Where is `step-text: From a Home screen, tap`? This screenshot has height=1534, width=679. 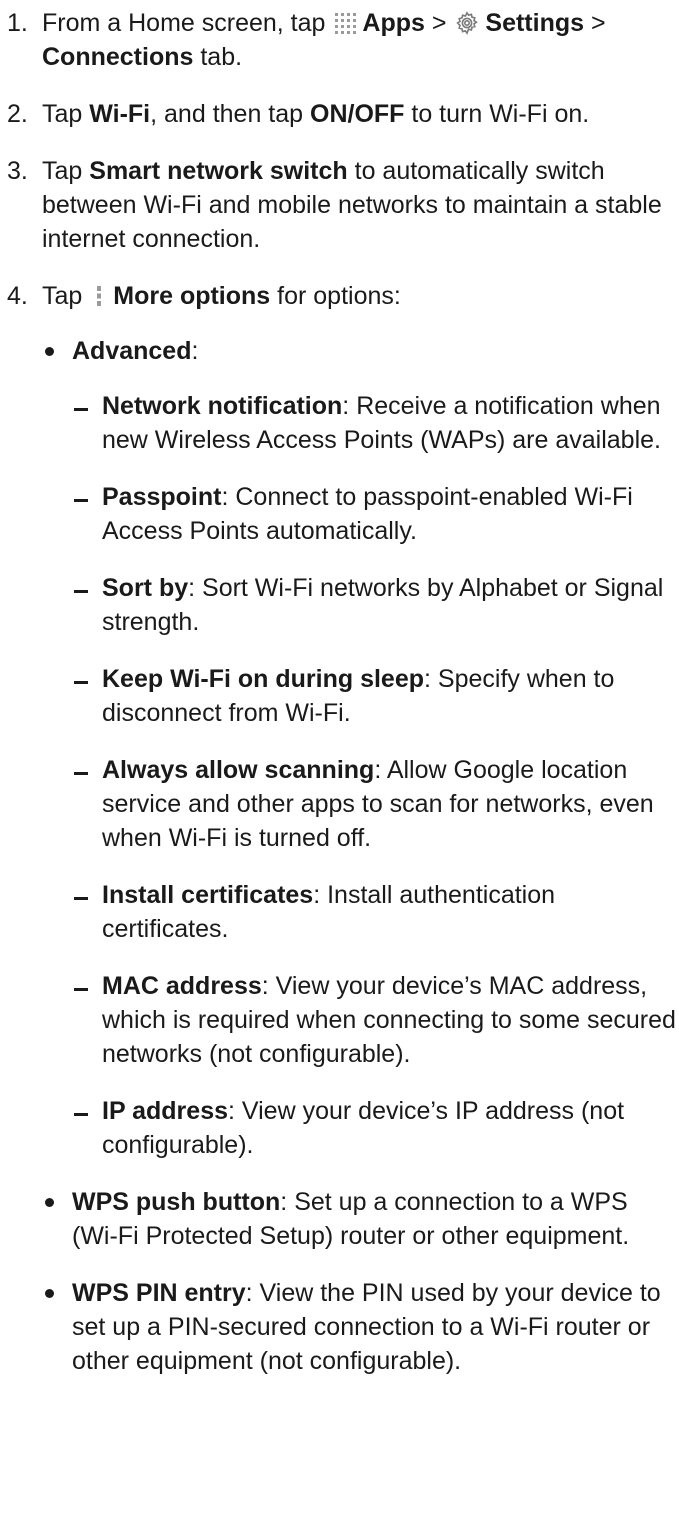 step-text: From a Home screen, tap is located at coordinates (187, 23).